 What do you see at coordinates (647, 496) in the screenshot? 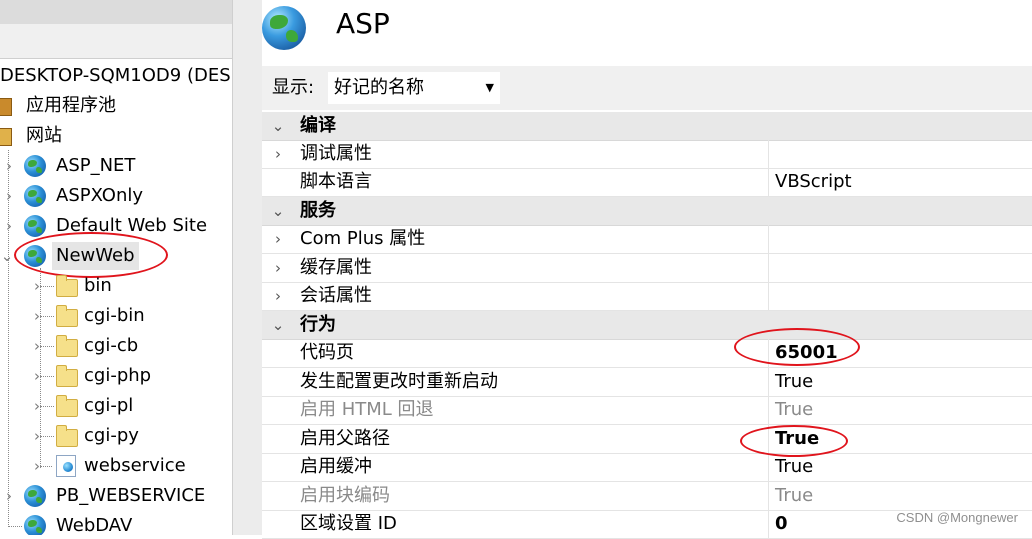
I see `property-row-chunked-encoding: 启用块编码 True` at bounding box center [647, 496].